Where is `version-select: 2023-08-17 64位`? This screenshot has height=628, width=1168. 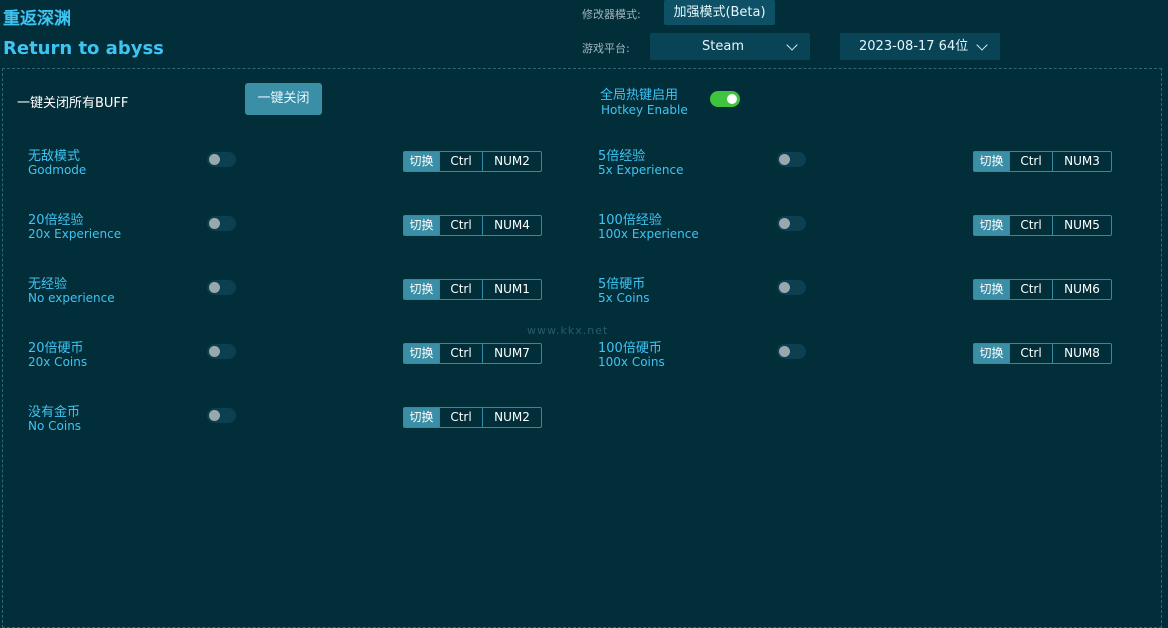
version-select: 2023-08-17 64位 is located at coordinates (920, 46).